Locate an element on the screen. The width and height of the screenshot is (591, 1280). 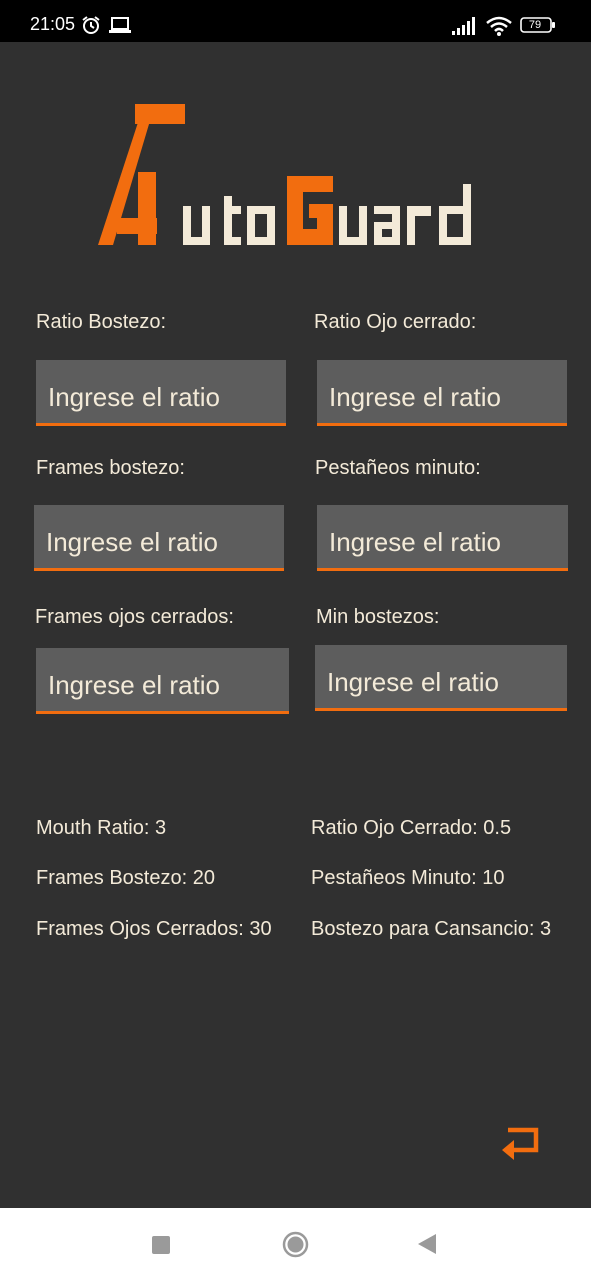
frames-bostezo-input is located at coordinates (159, 538).